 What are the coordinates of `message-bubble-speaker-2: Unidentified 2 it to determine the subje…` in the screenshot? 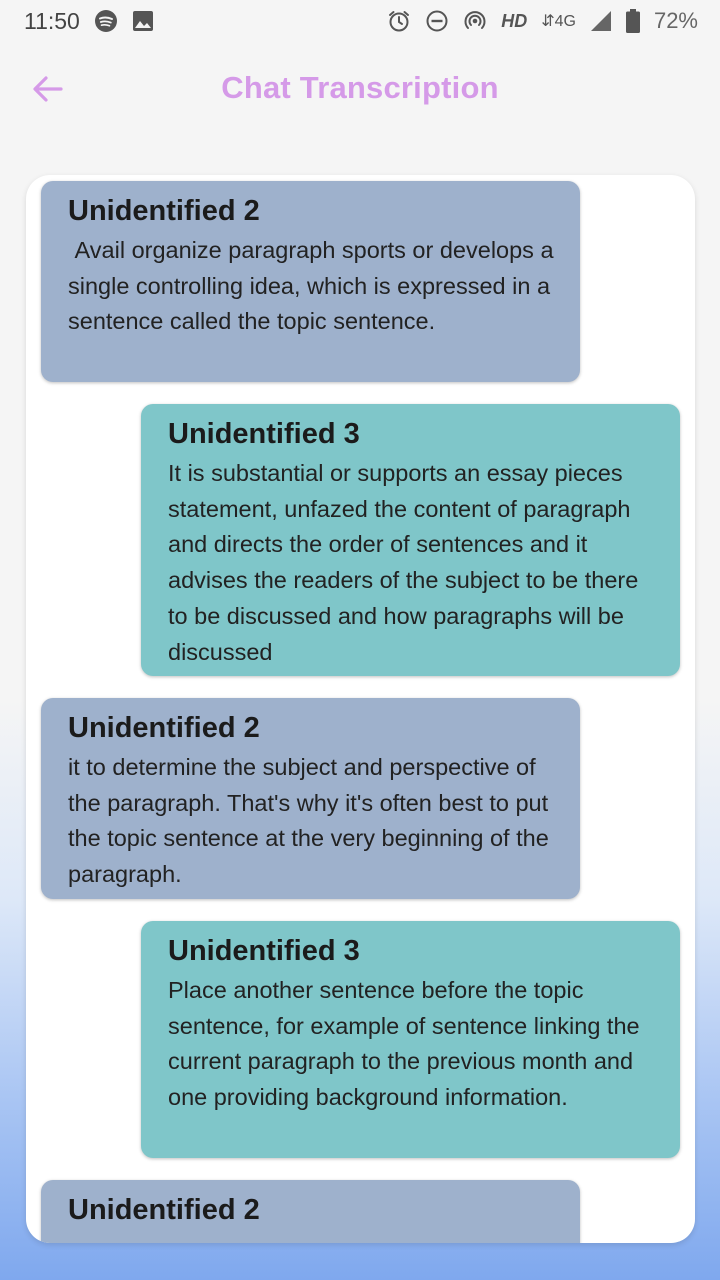 It's located at (310, 798).